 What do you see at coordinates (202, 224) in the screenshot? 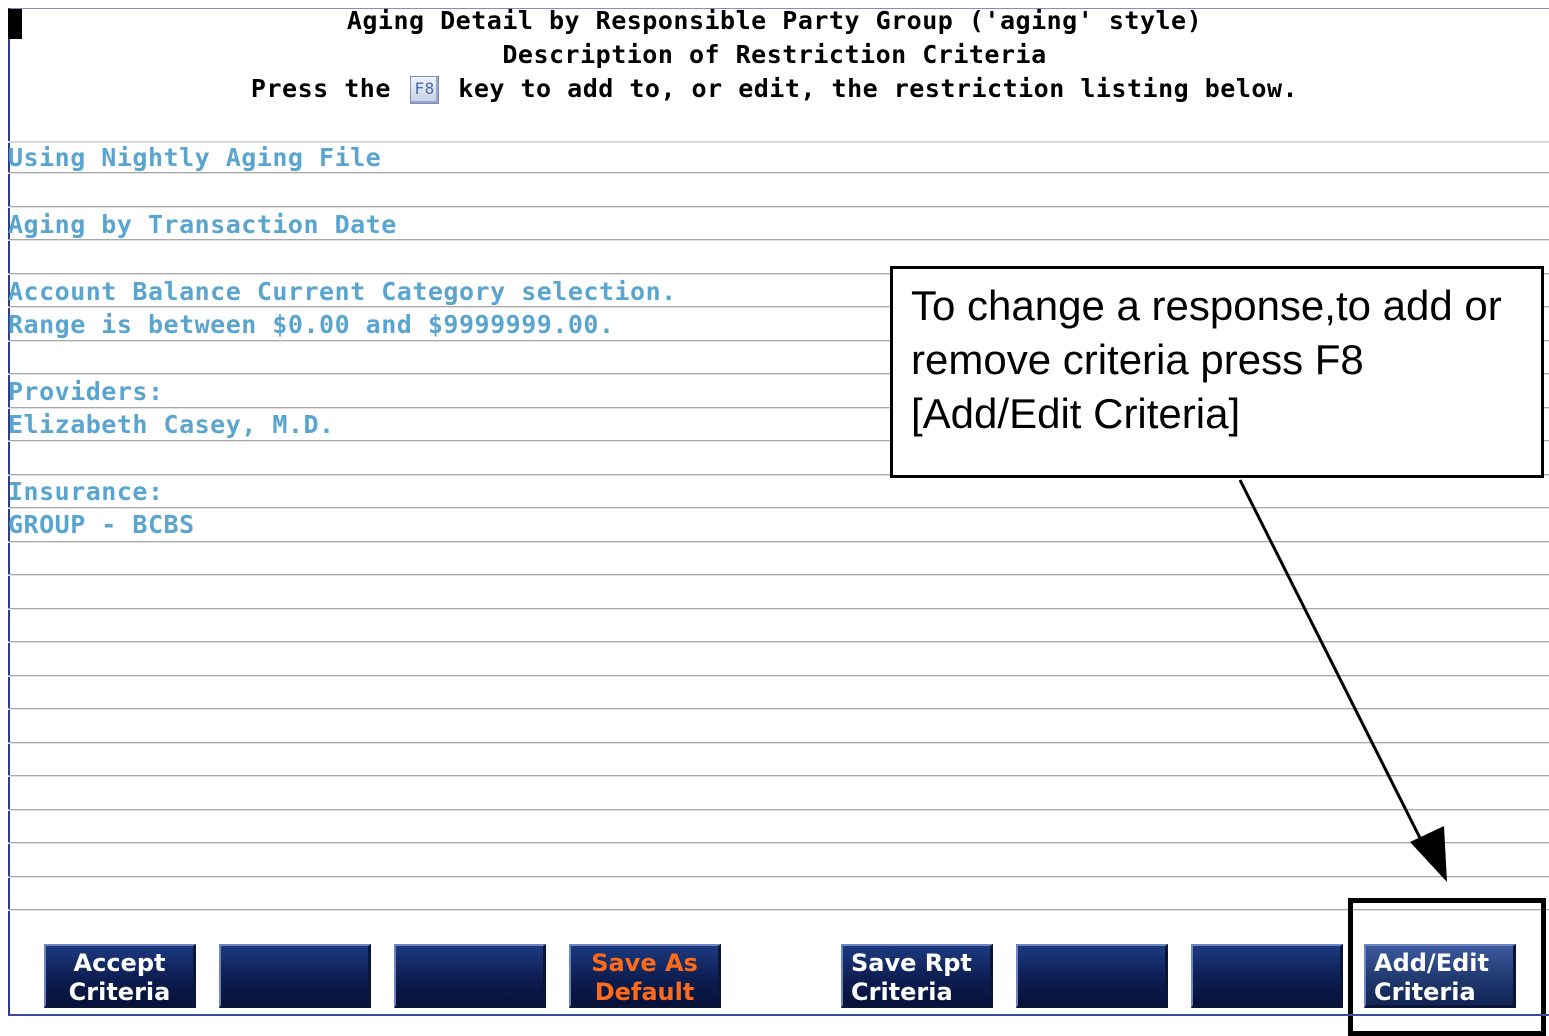
I see `criteria-line: Aging by Transaction Date` at bounding box center [202, 224].